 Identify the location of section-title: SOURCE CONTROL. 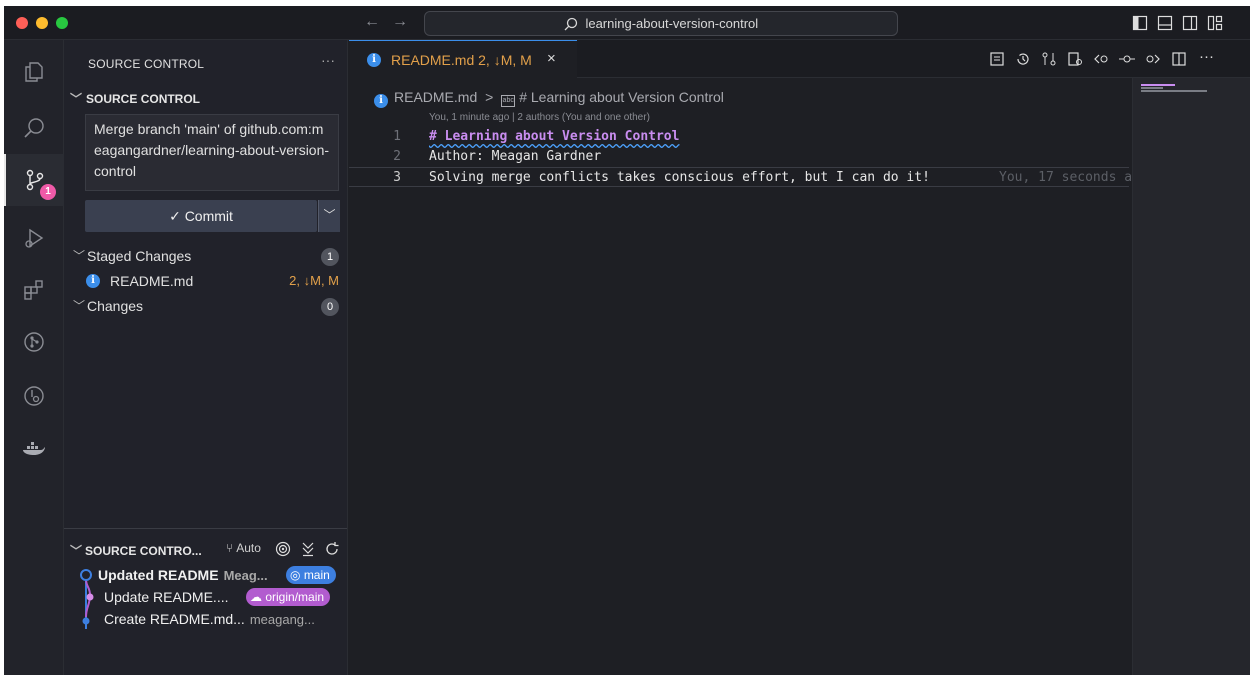
(143, 99).